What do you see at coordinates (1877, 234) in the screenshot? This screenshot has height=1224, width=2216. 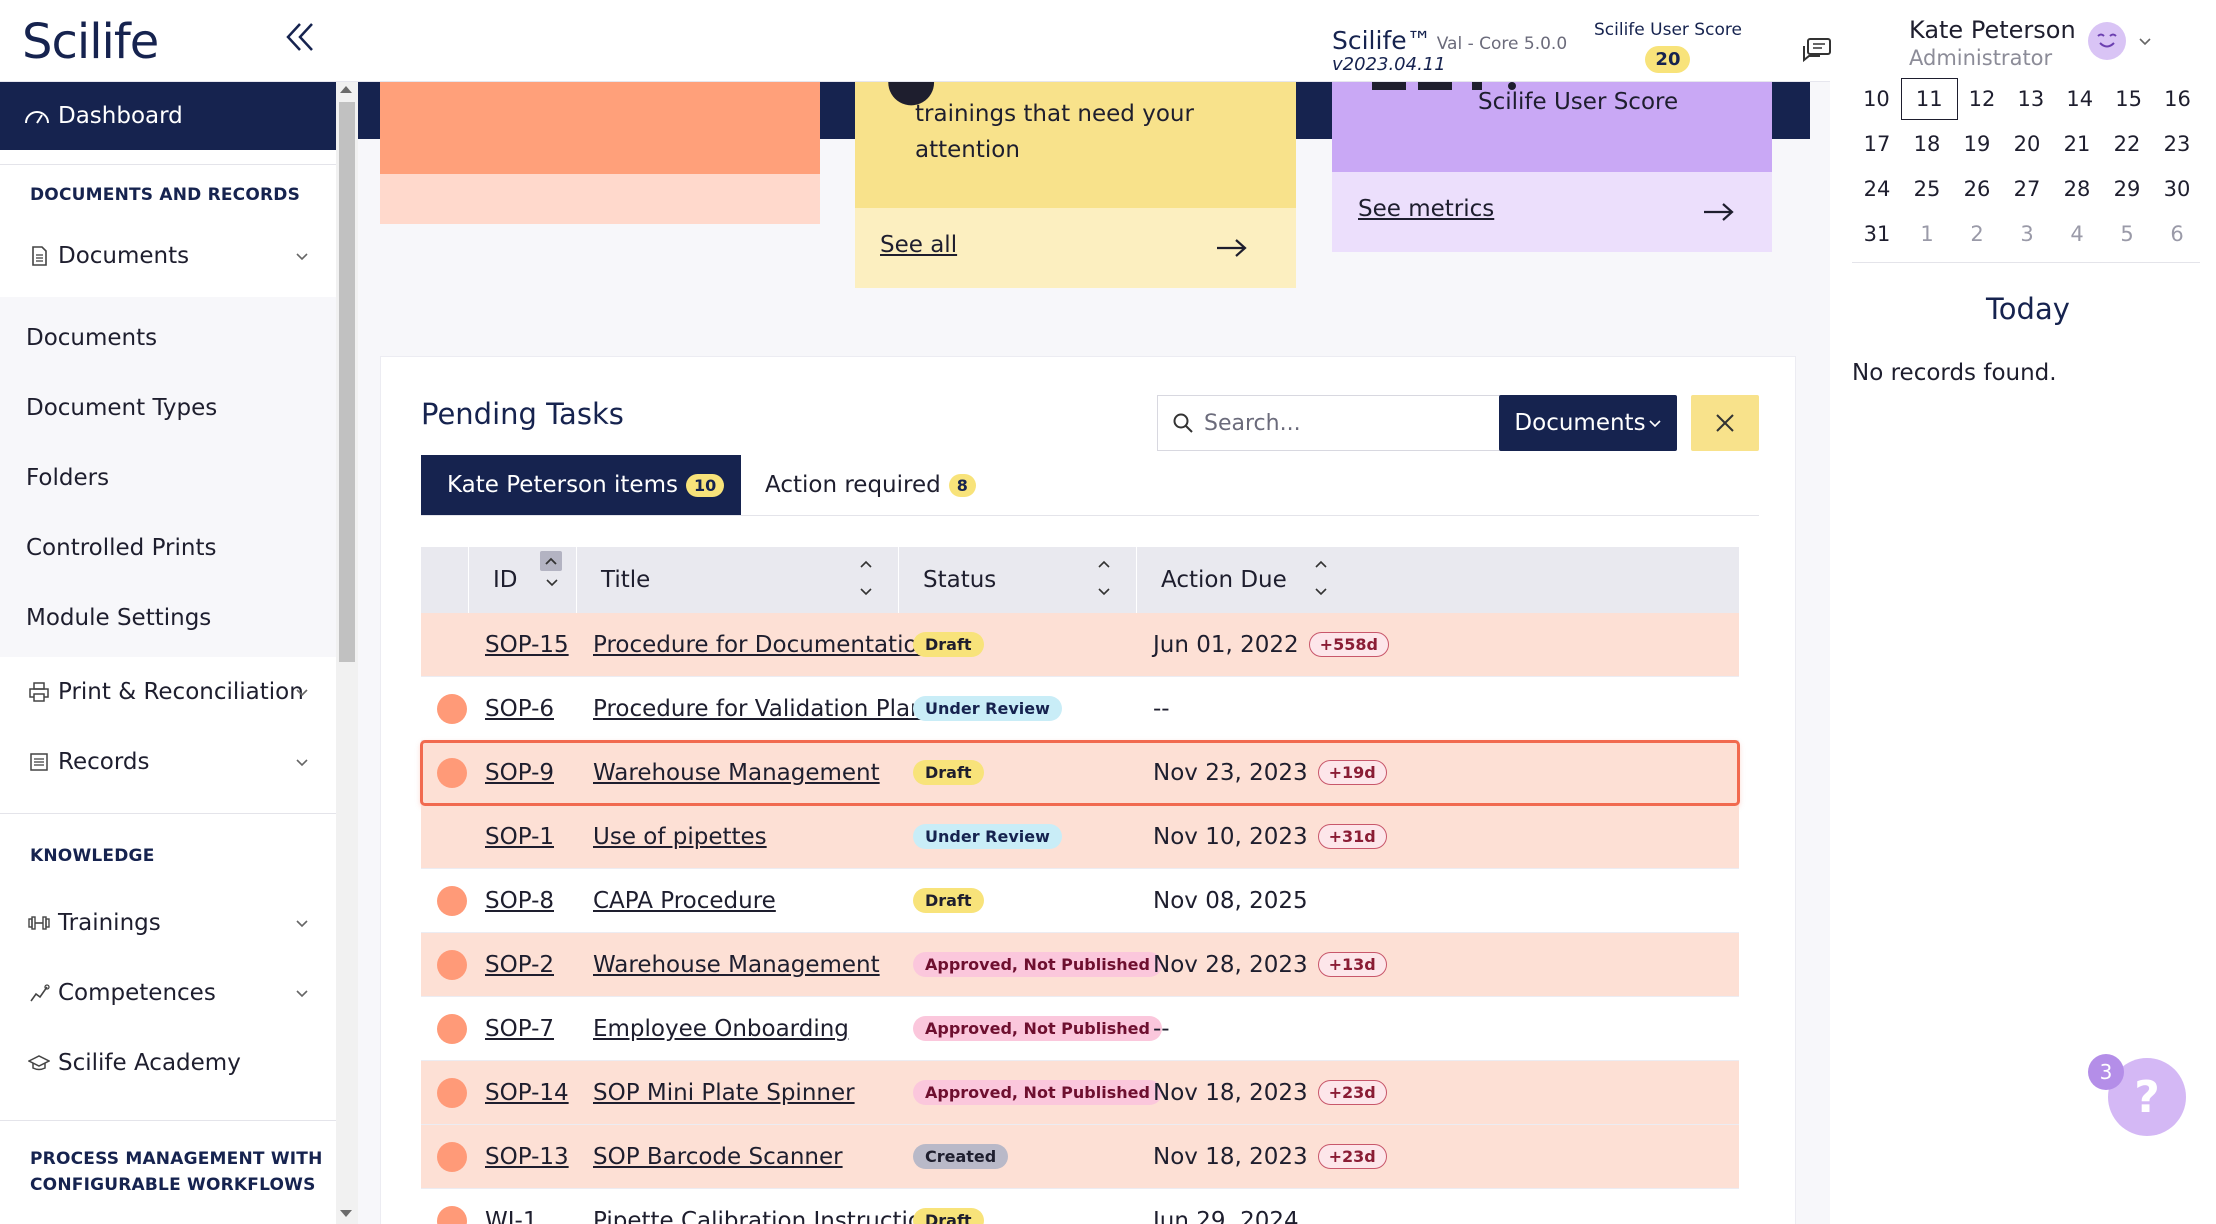 I see `calendar-day: 31` at bounding box center [1877, 234].